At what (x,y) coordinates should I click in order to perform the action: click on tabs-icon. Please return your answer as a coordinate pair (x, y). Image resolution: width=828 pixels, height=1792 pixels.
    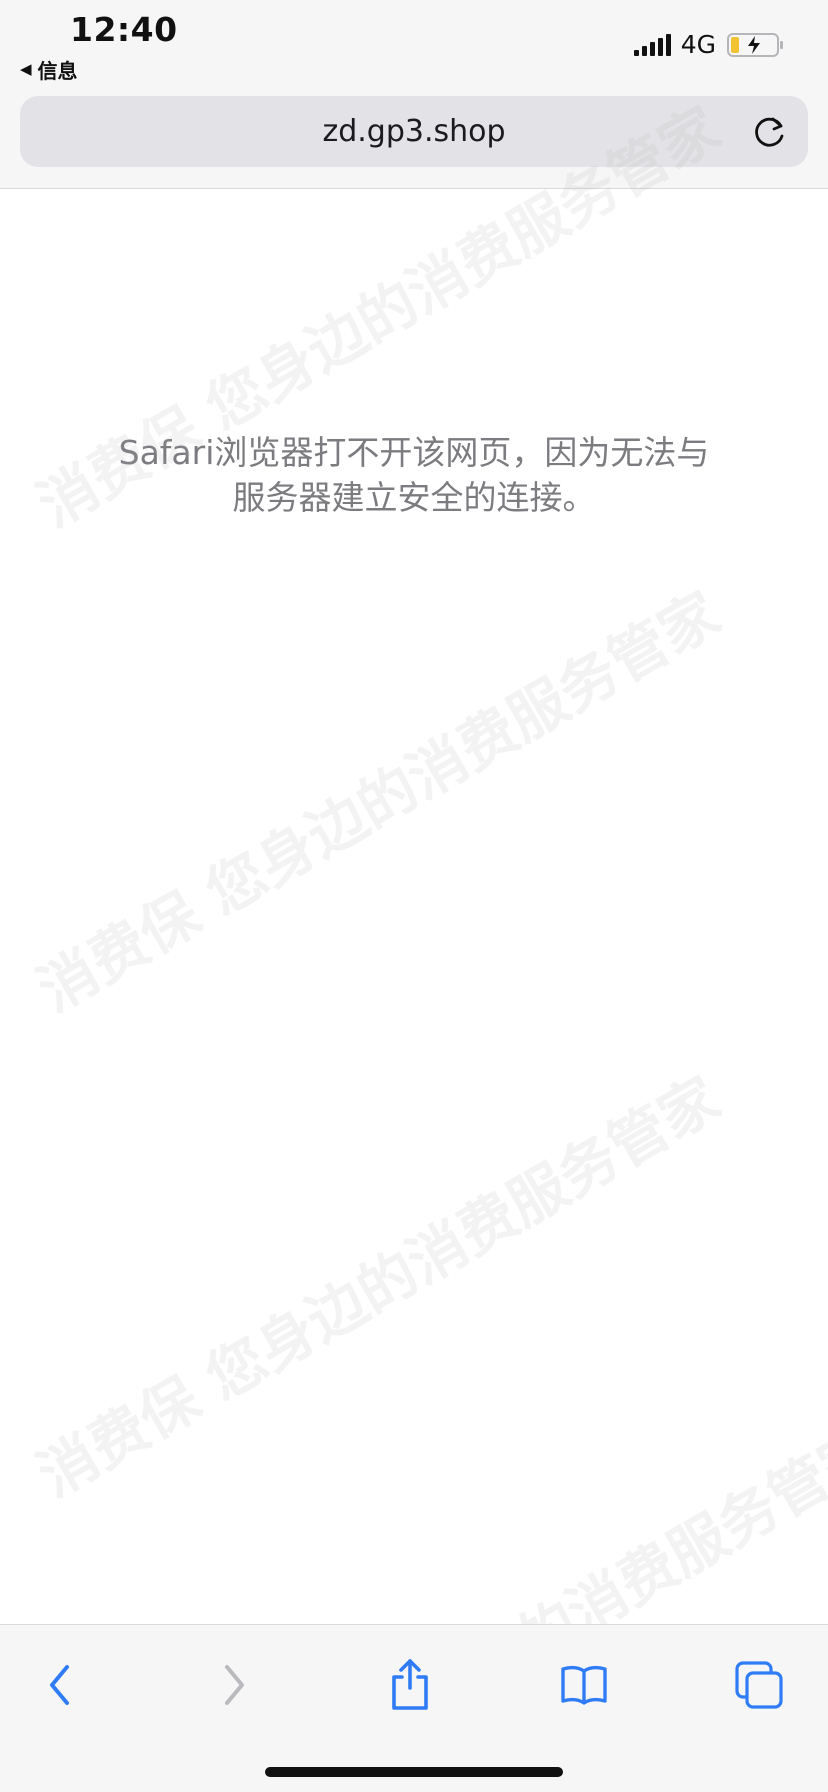
    Looking at the image, I should click on (759, 1685).